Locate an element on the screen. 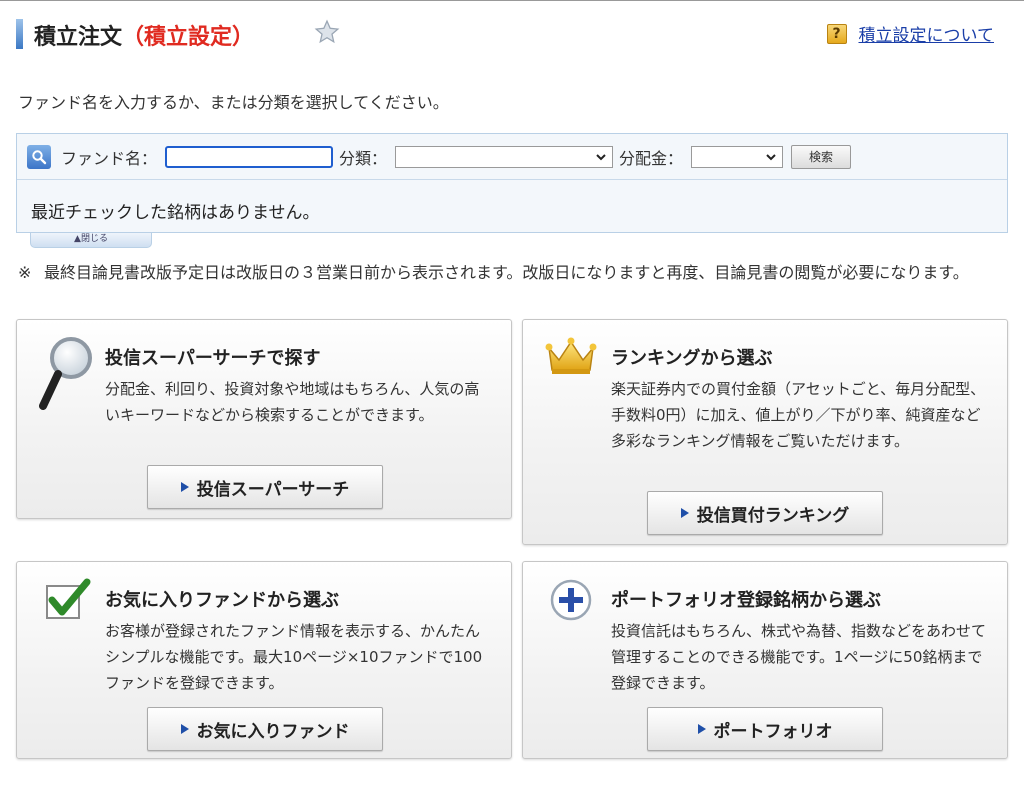 The width and height of the screenshot is (1024, 786). card-title: お気に入りファンドから選ぶ is located at coordinates (222, 600).